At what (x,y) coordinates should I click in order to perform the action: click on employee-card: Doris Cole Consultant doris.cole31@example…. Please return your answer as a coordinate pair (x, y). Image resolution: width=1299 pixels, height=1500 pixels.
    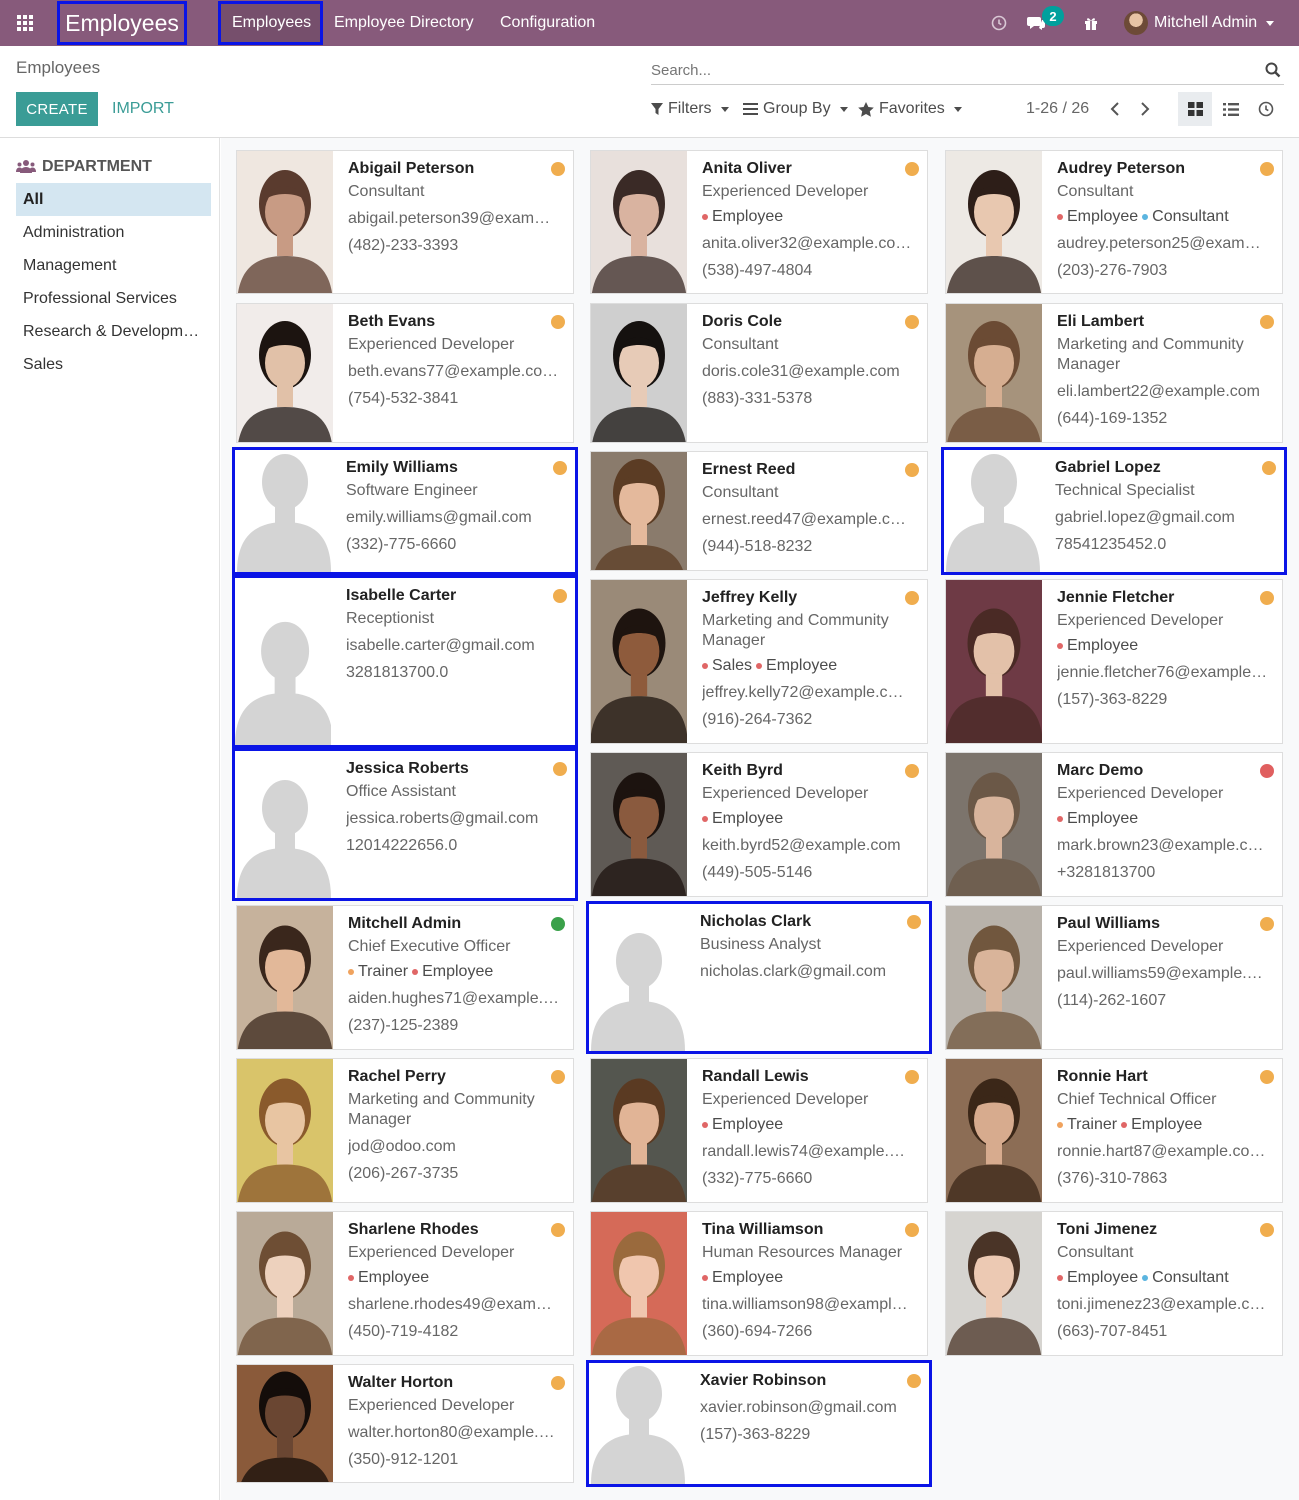
    Looking at the image, I should click on (759, 373).